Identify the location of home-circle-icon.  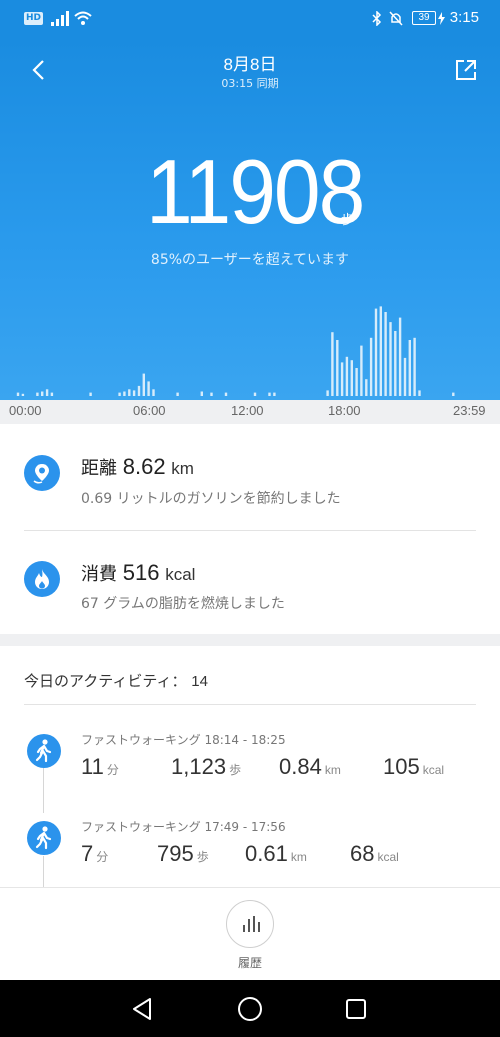
(250, 1009).